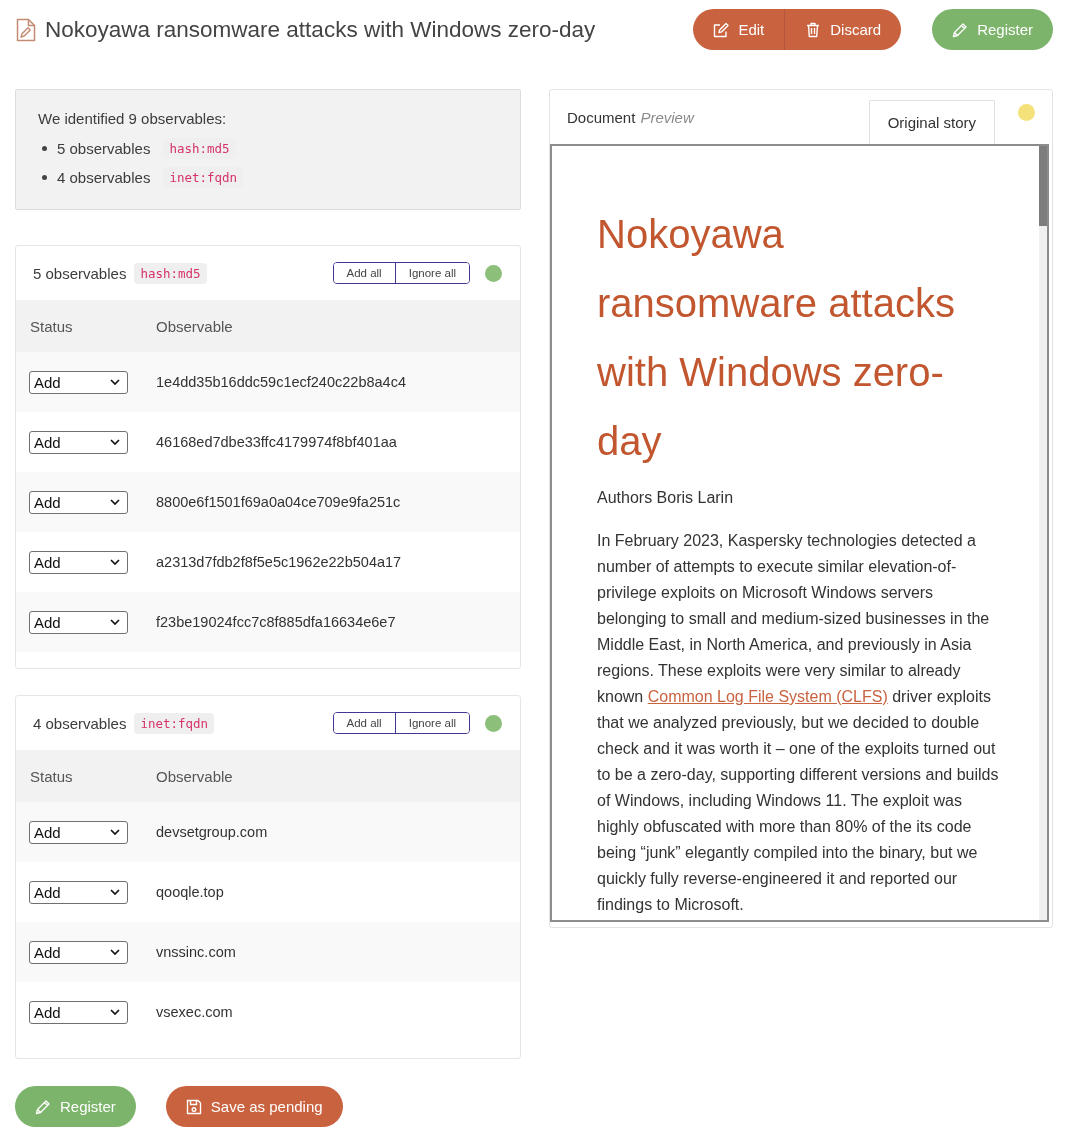 The width and height of the screenshot is (1072, 1146). What do you see at coordinates (193, 1106) in the screenshot?
I see `save-icon` at bounding box center [193, 1106].